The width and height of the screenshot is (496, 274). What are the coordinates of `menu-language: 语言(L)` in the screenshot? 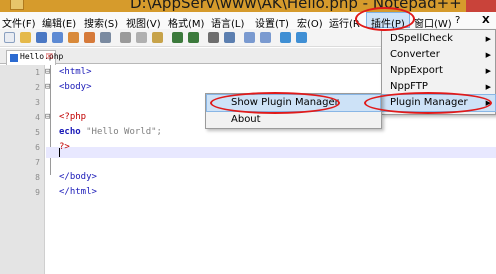 It's located at (227, 22).